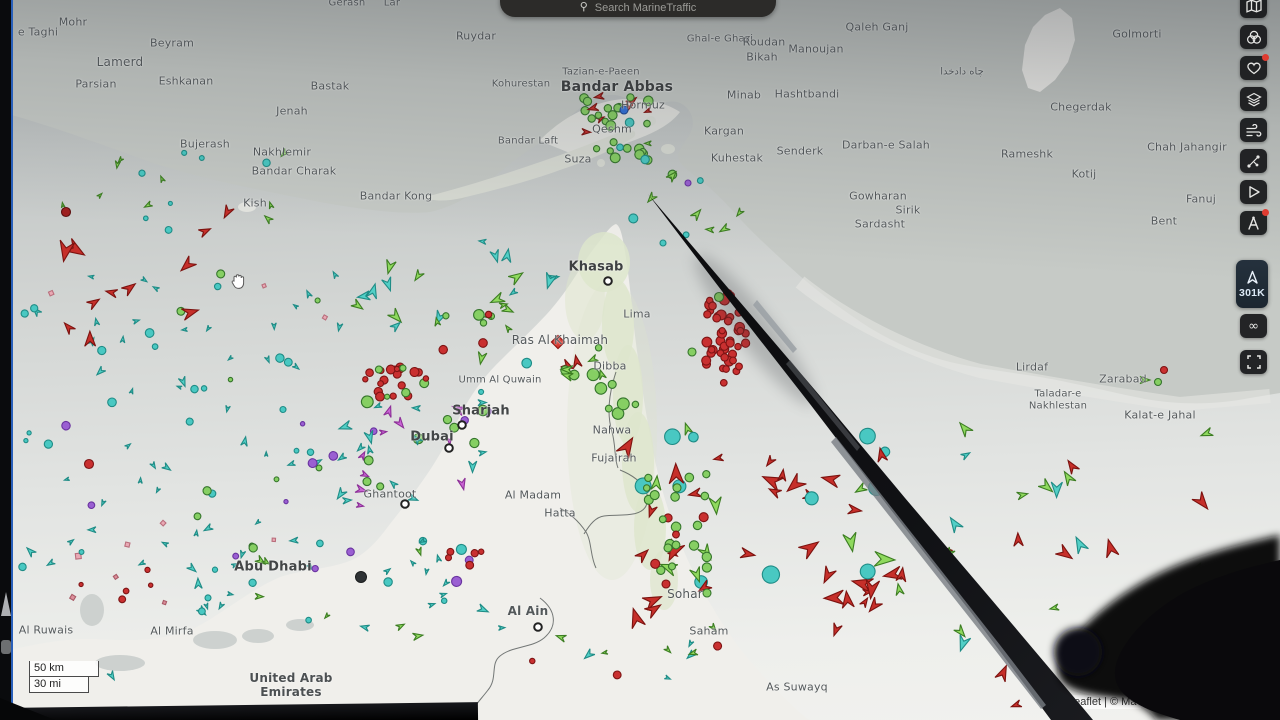 The height and width of the screenshot is (720, 1280). What do you see at coordinates (823, 405) in the screenshot?
I see `pen-edge-sheen` at bounding box center [823, 405].